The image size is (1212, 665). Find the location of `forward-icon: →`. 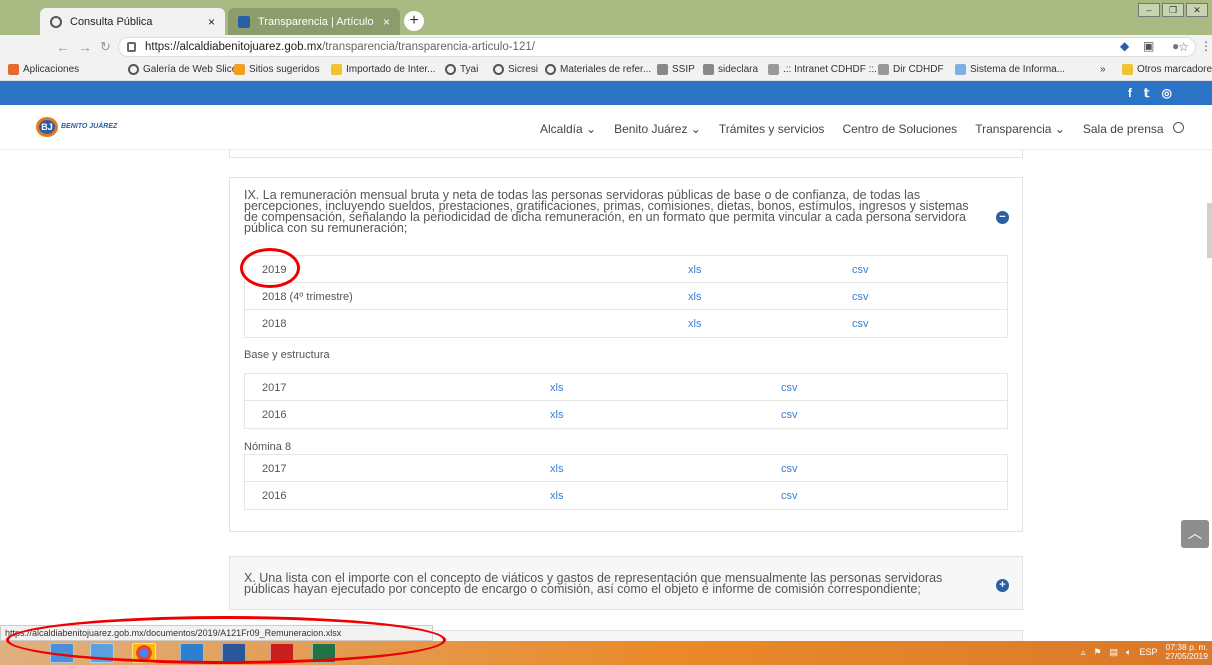

forward-icon: → is located at coordinates (85, 47).